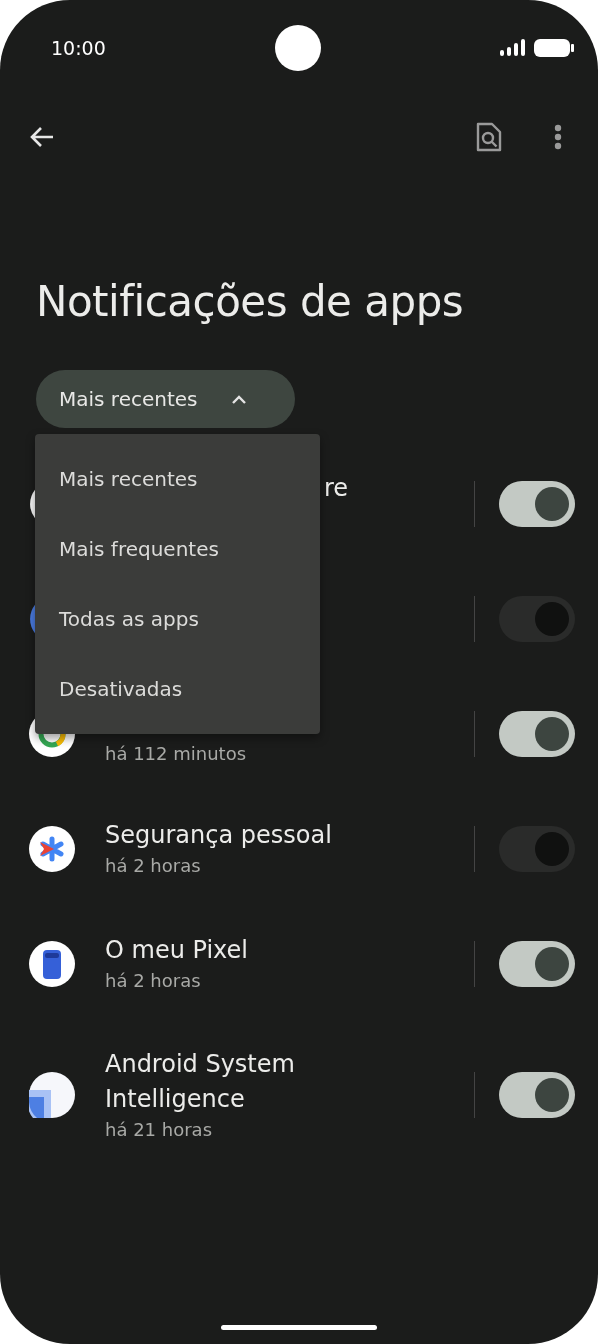 This screenshot has width=598, height=1344. What do you see at coordinates (336, 488) in the screenshot?
I see `app-name: re` at bounding box center [336, 488].